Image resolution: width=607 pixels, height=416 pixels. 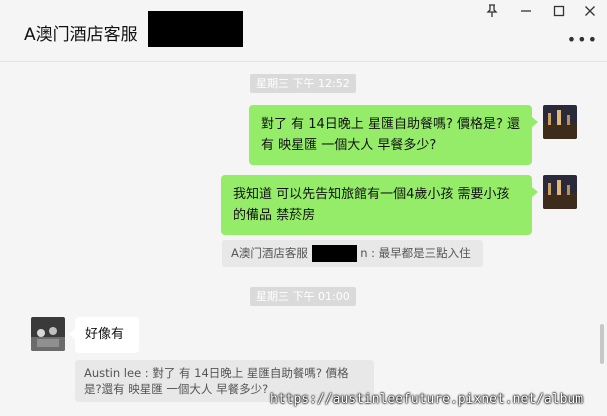 What do you see at coordinates (303, 296) in the screenshot?
I see `timestamp: 星期三 下午 01:00` at bounding box center [303, 296].